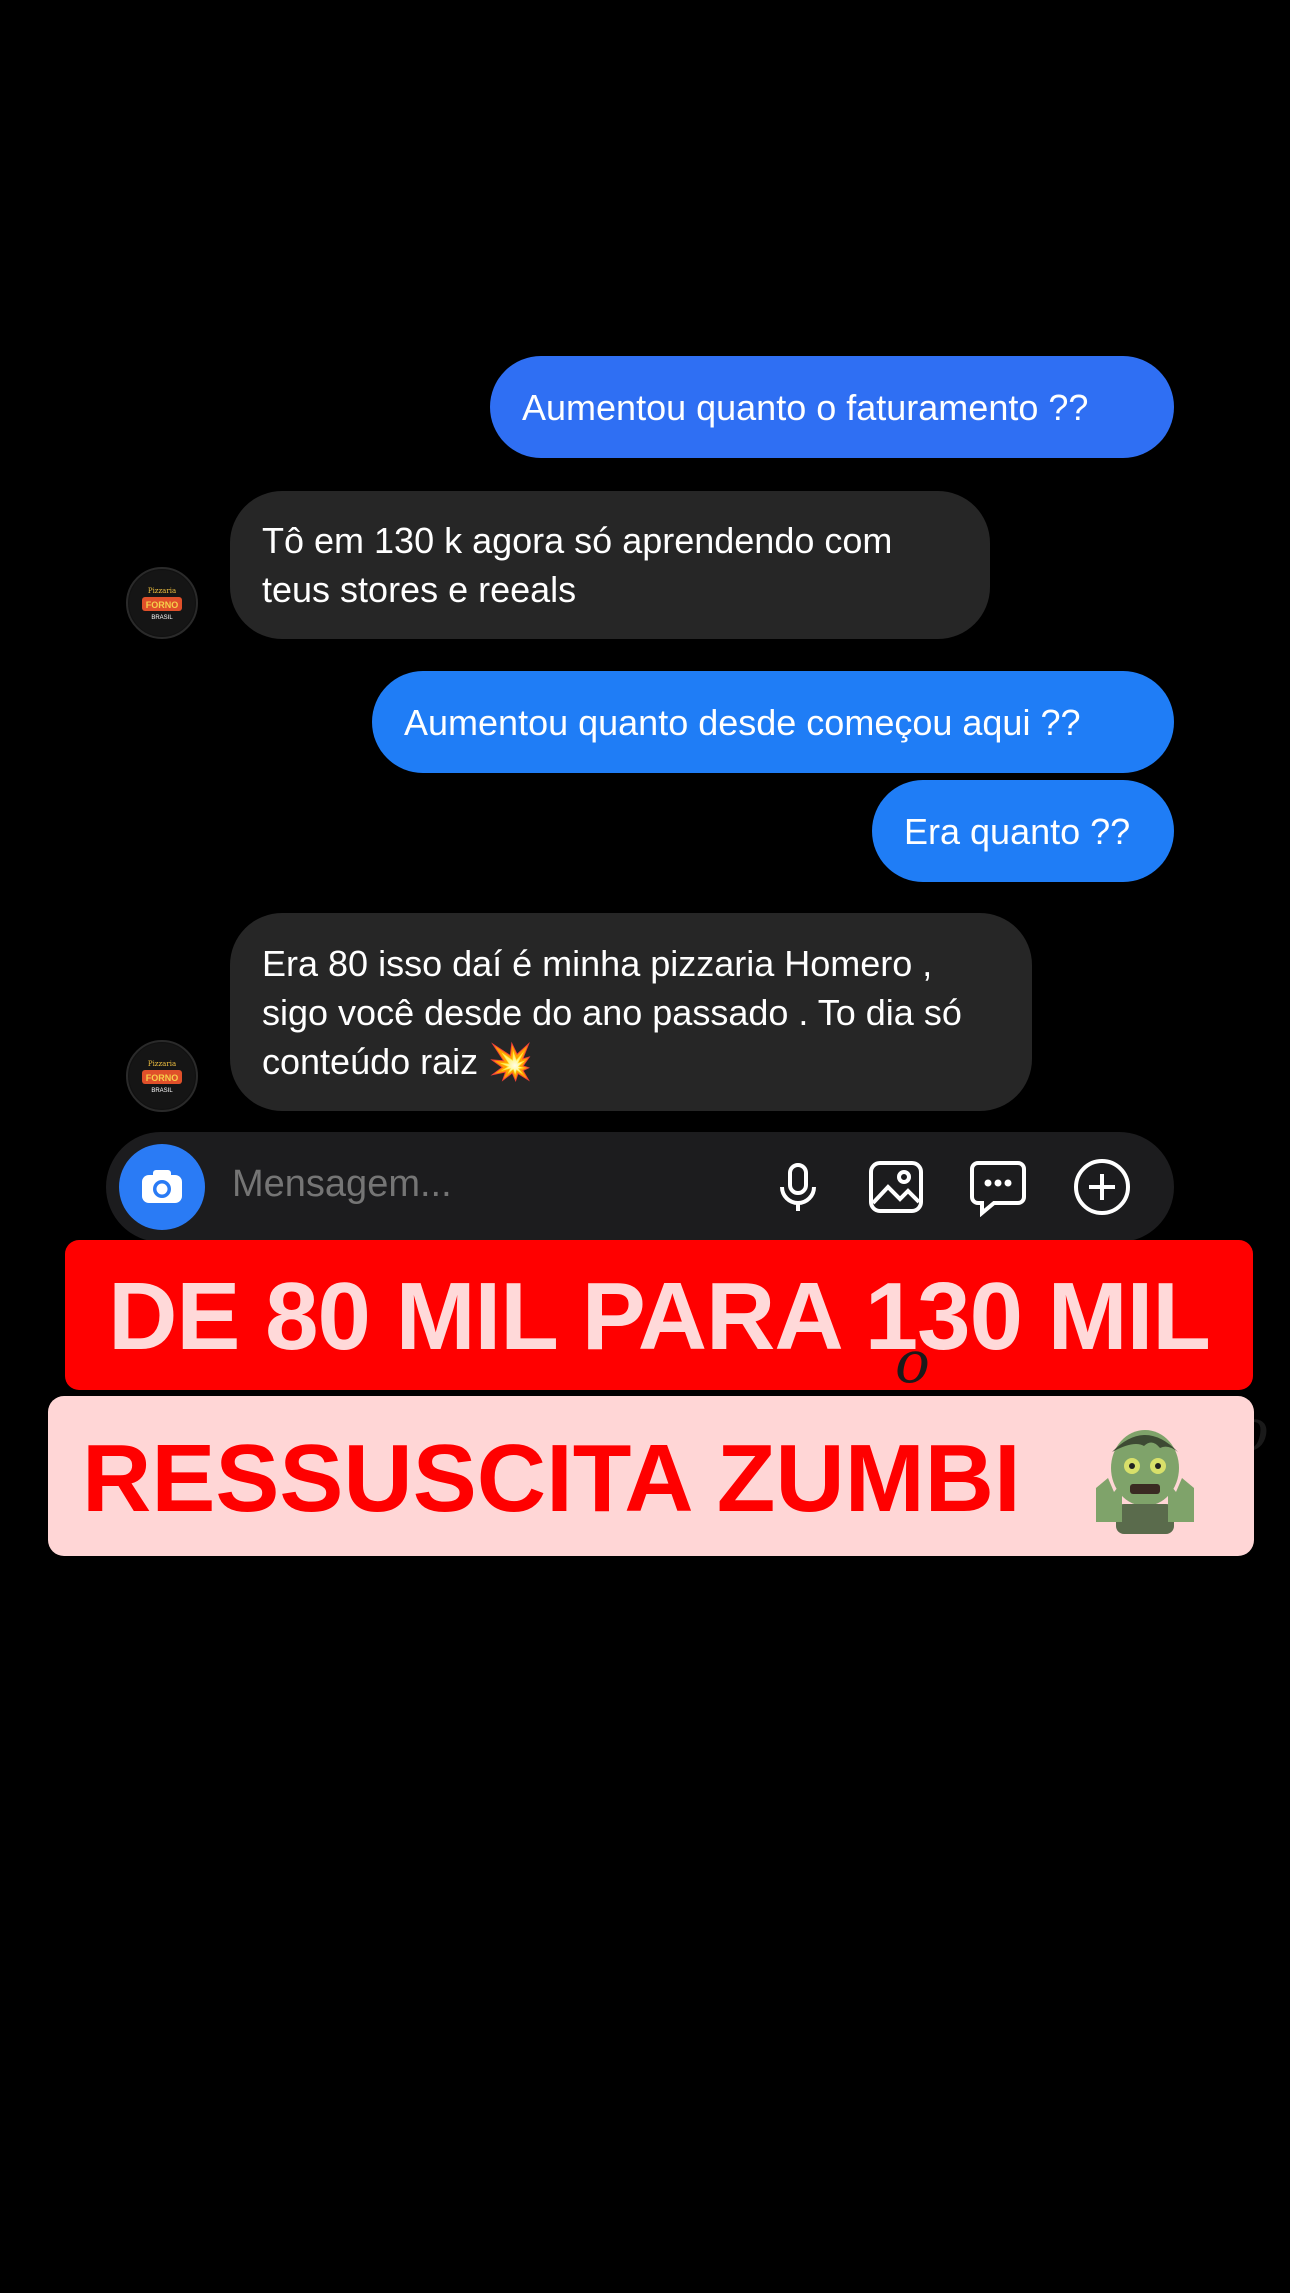 This screenshot has height=2293, width=1290. Describe the element at coordinates (551, 1478) in the screenshot. I see `tagline-text: RESSUSCITA ZUMBI` at that location.